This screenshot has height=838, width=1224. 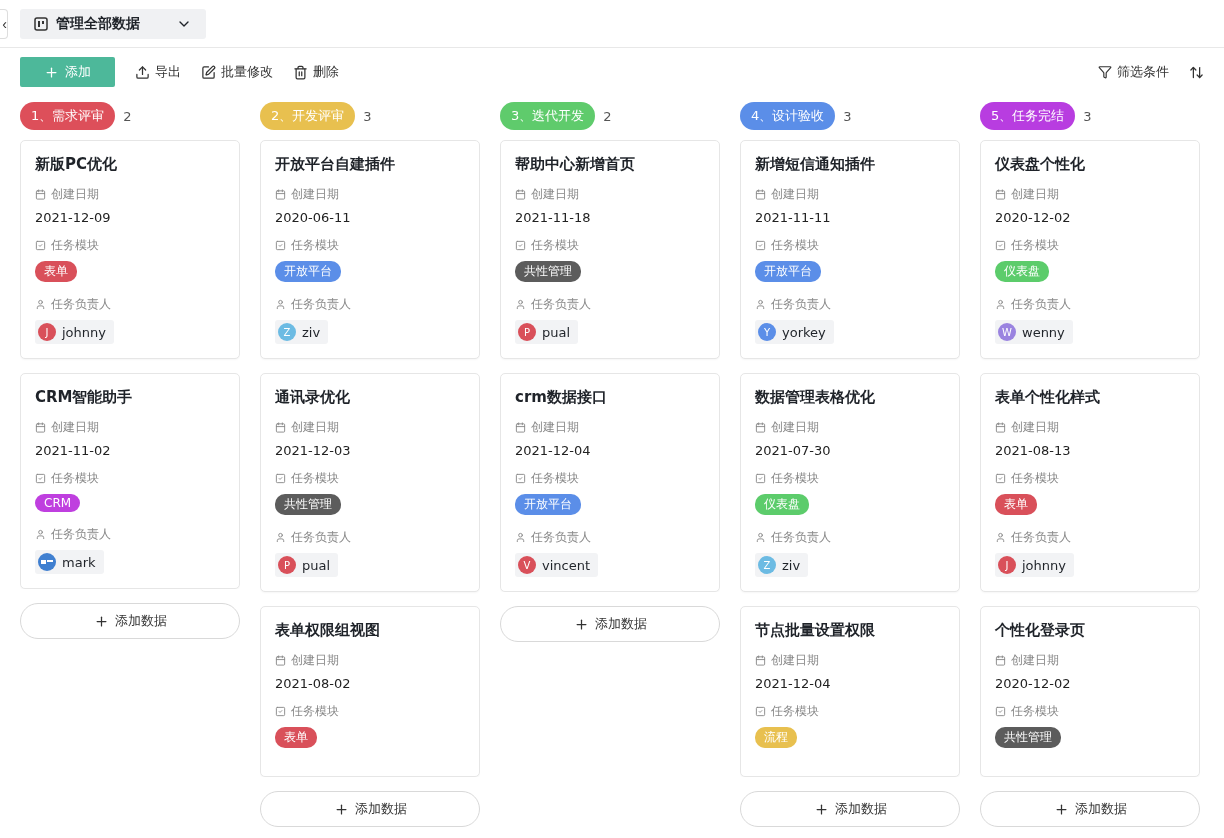 I want to click on edit-button: 批量修改, so click(x=237, y=72).